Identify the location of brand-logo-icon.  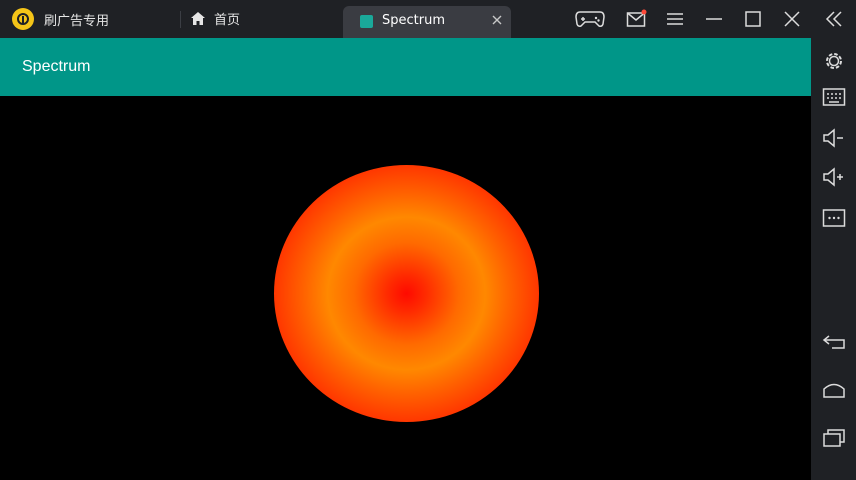
(23, 19).